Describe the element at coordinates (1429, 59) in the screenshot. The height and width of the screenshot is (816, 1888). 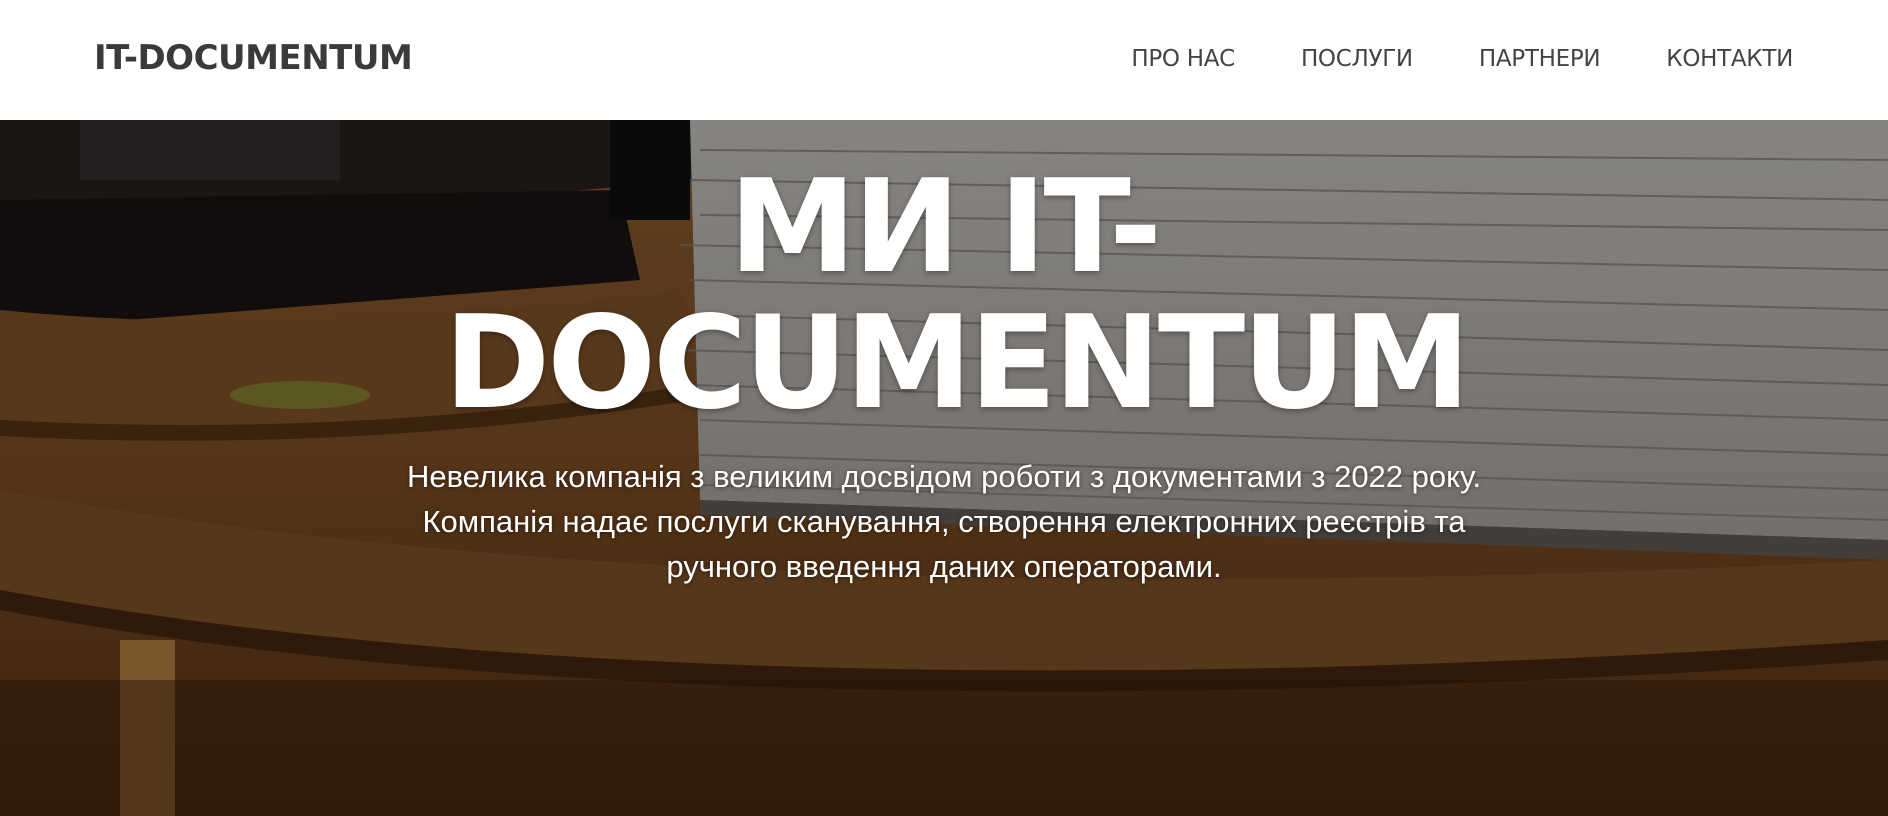
I see `nav-menu: ПРО НАС ПОСЛУГИ ПАРТНЕРИ КОНТАКТИ` at that location.